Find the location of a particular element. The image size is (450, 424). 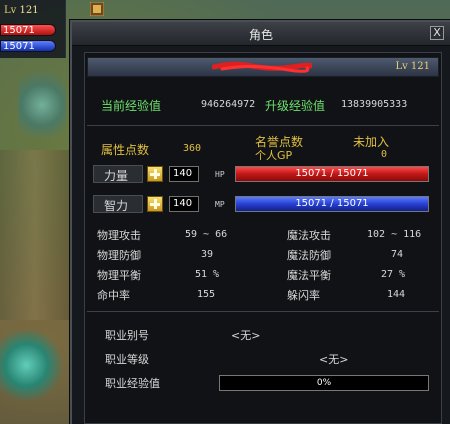

window-titlebar: 角色 X is located at coordinates (261, 34).